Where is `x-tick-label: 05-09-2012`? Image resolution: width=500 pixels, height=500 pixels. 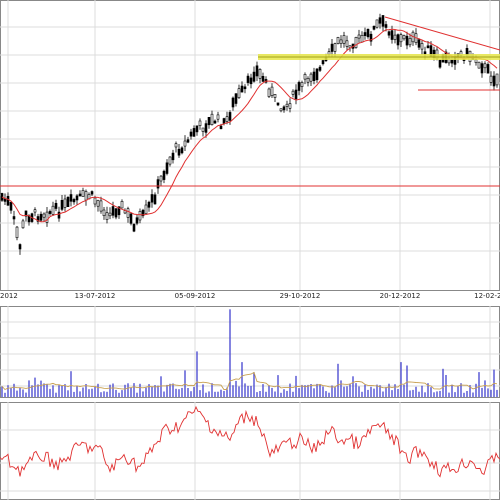
x-tick-label: 05-09-2012 is located at coordinates (195, 296).